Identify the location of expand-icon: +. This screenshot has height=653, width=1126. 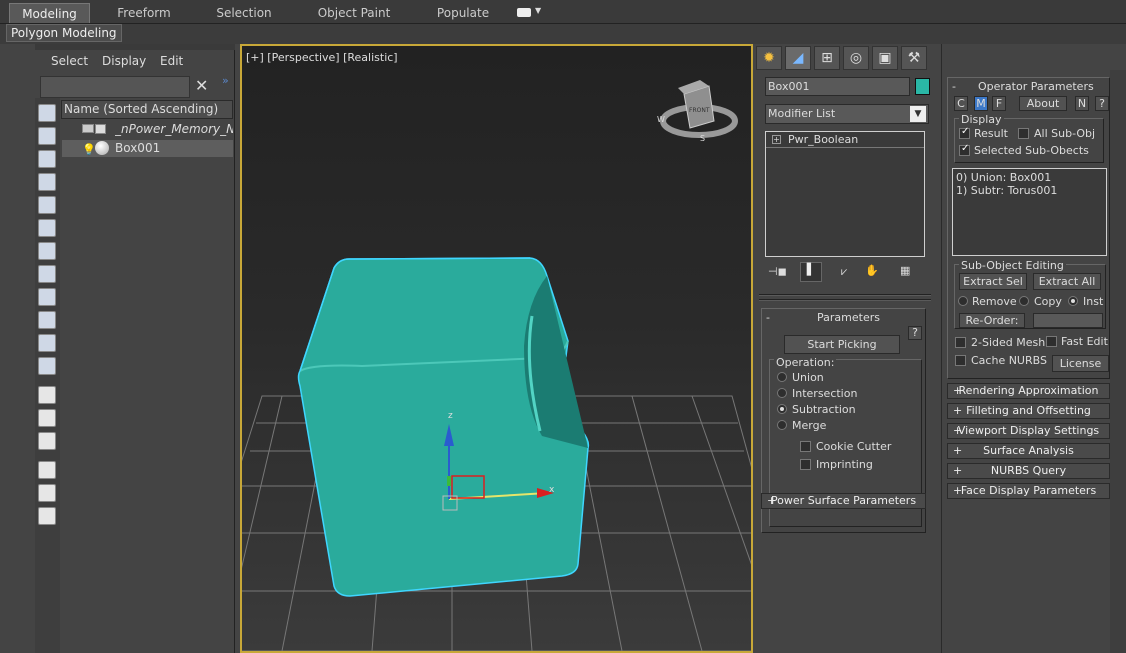
(776, 139).